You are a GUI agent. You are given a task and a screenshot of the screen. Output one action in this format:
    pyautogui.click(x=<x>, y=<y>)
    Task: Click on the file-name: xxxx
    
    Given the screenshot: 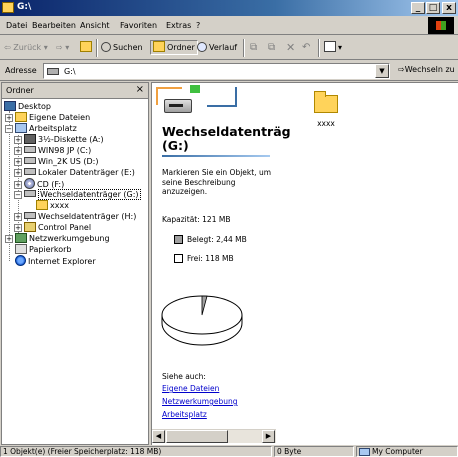 What is the action you would take?
    pyautogui.click(x=326, y=123)
    